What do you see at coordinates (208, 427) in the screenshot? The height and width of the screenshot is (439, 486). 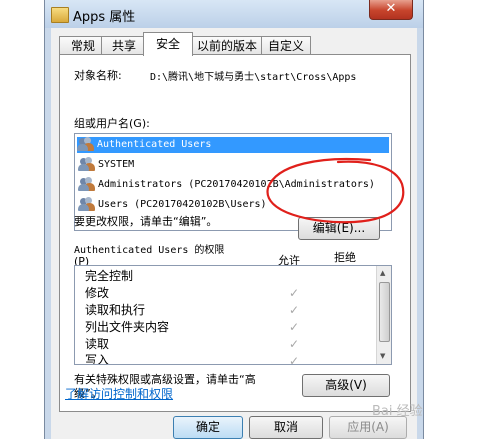 I see `ok-button: 确定` at bounding box center [208, 427].